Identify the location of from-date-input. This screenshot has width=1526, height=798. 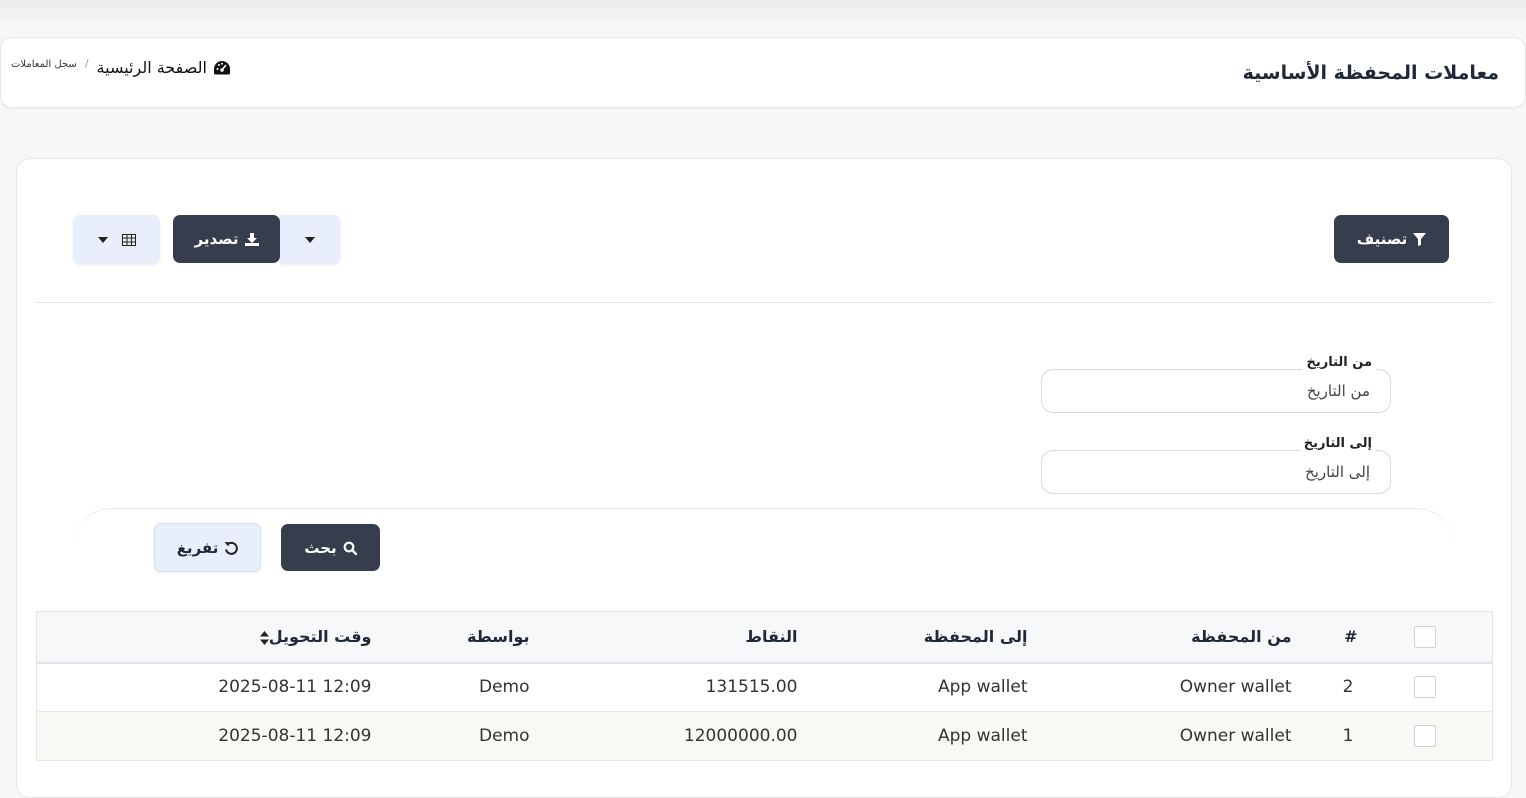
(1216, 391).